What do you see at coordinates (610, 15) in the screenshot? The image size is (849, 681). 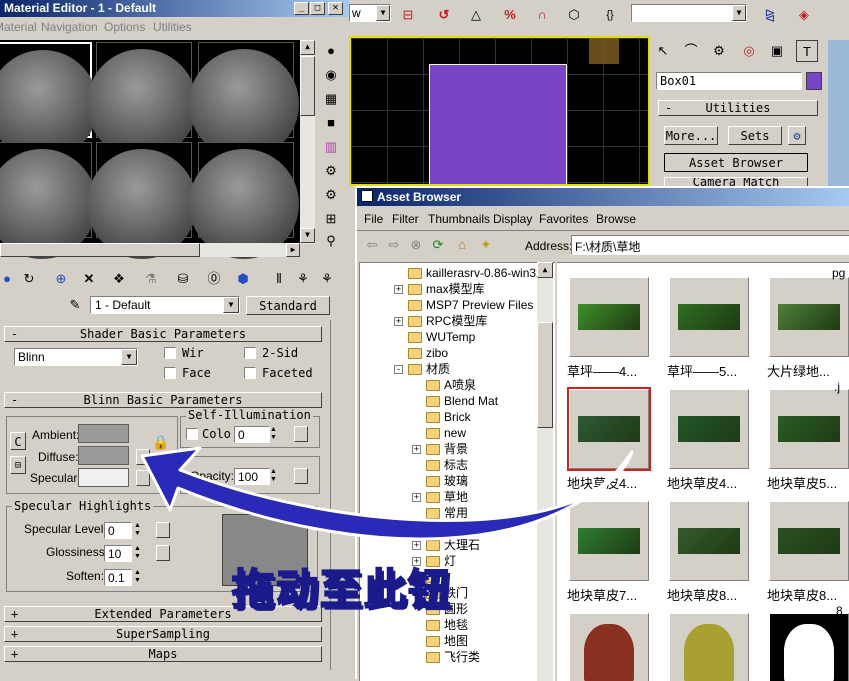 I see `edit-named-selection-icon: {}` at bounding box center [610, 15].